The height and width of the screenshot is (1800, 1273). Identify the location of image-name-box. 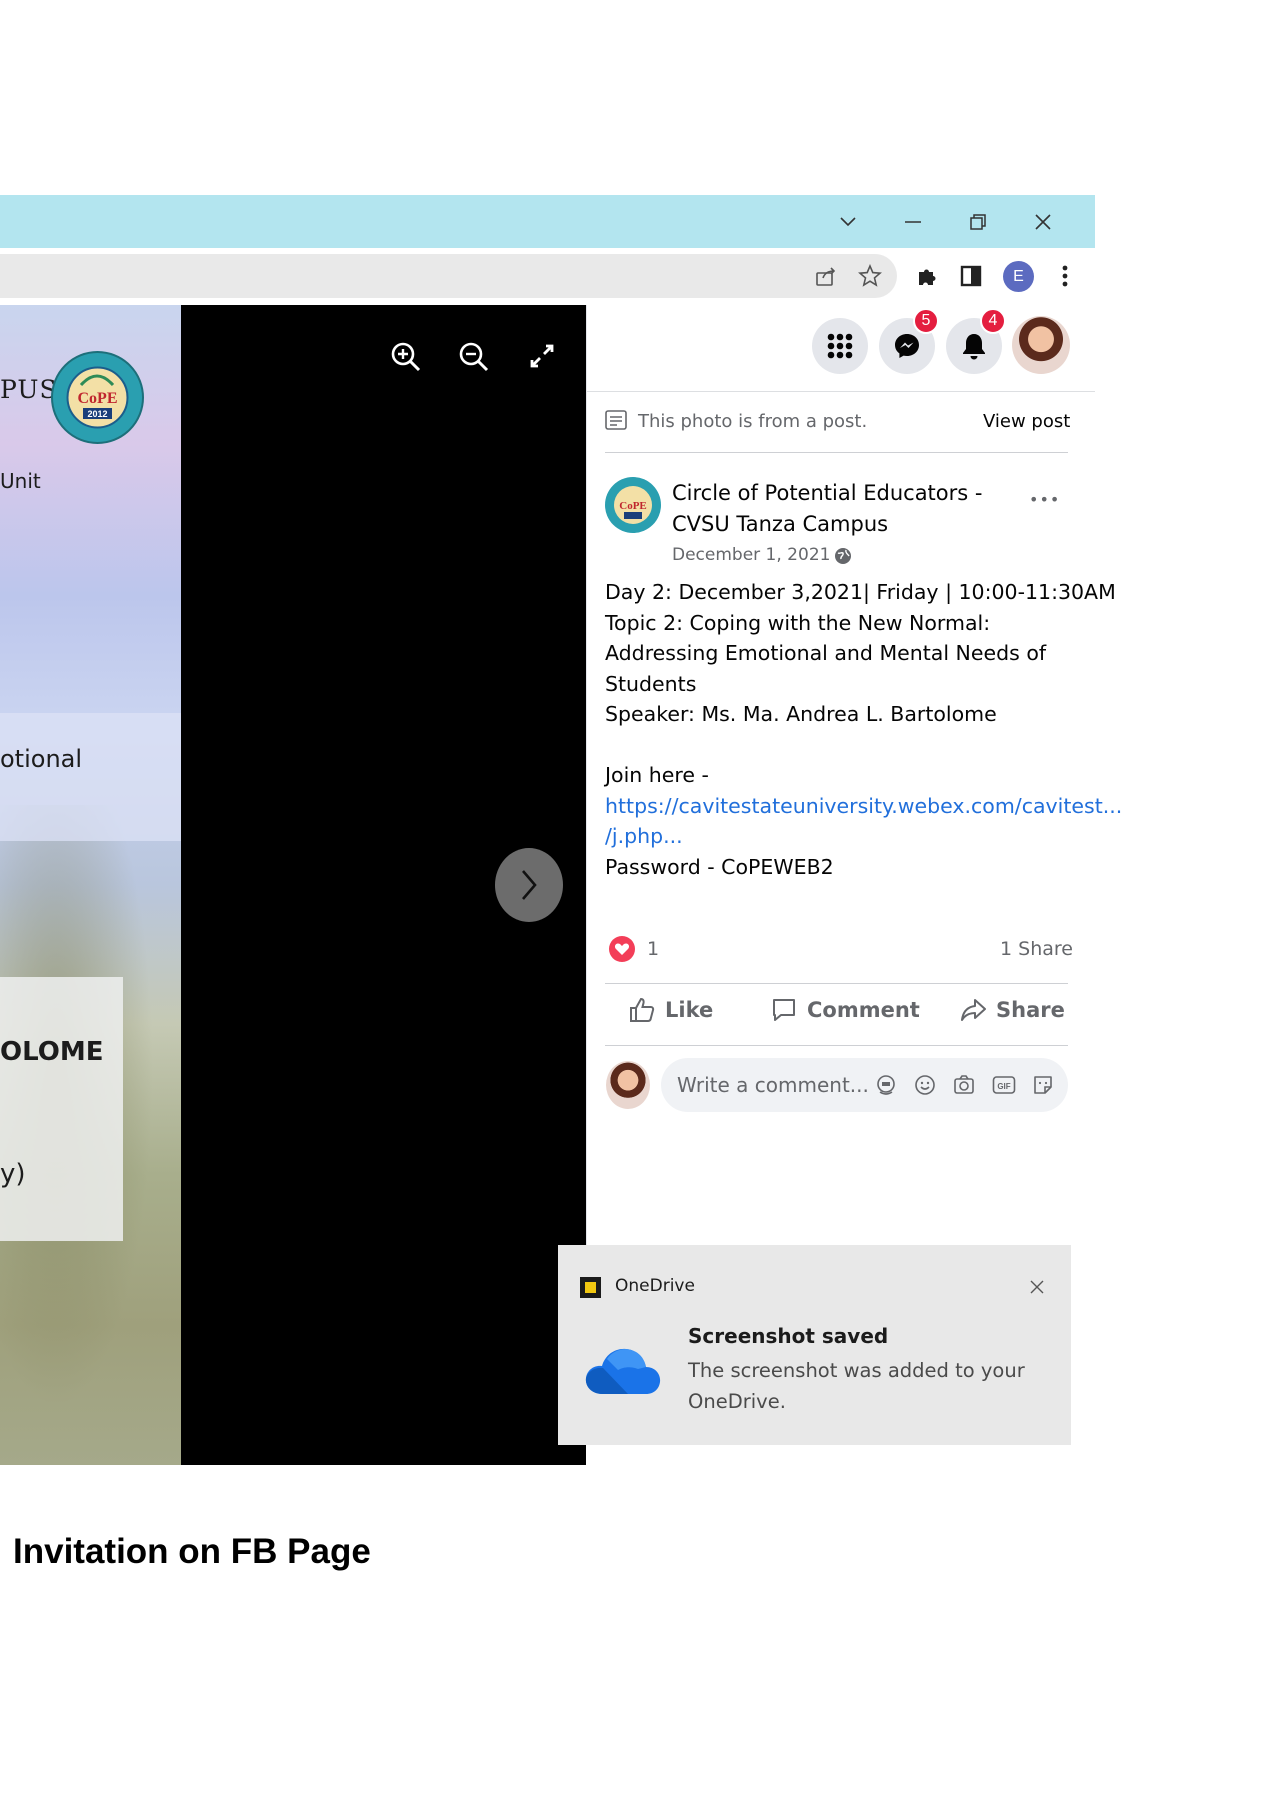
(61, 1109).